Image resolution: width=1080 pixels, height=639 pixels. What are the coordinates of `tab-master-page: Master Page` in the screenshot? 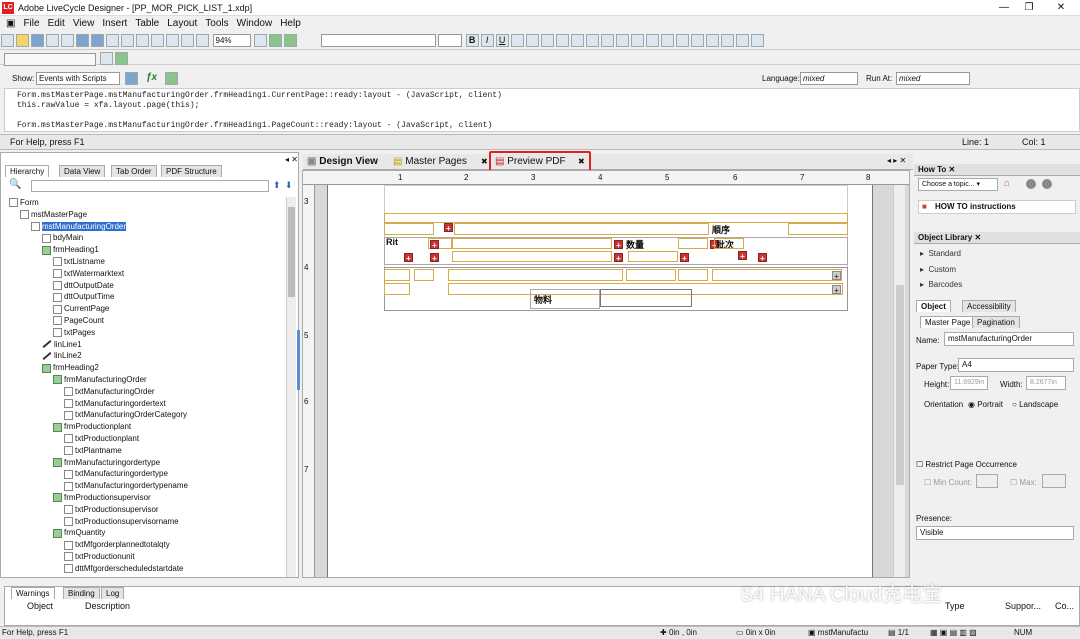 It's located at (948, 322).